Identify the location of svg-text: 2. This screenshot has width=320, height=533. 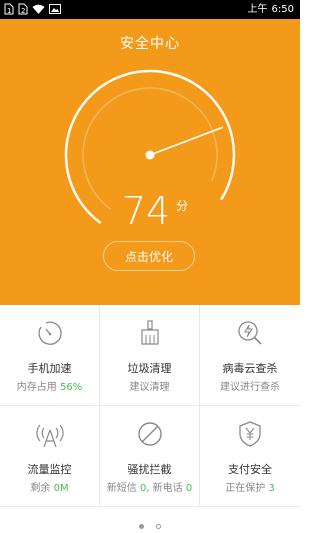
(23, 11).